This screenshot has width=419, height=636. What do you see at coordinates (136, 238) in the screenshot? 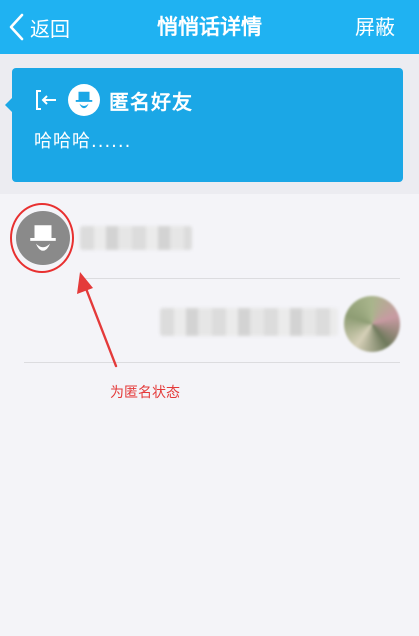
I see `blurred-username` at bounding box center [136, 238].